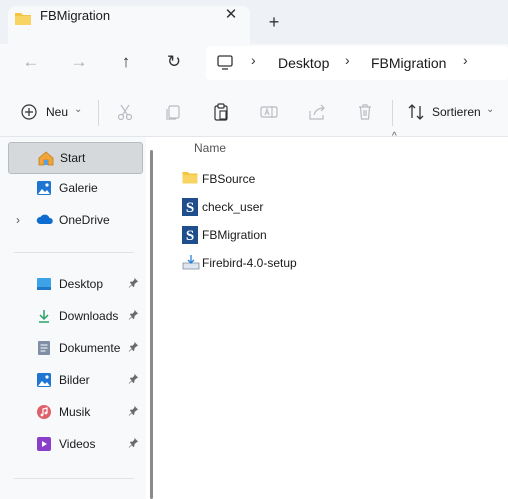 The height and width of the screenshot is (499, 508). I want to click on new-button, so click(29, 112).